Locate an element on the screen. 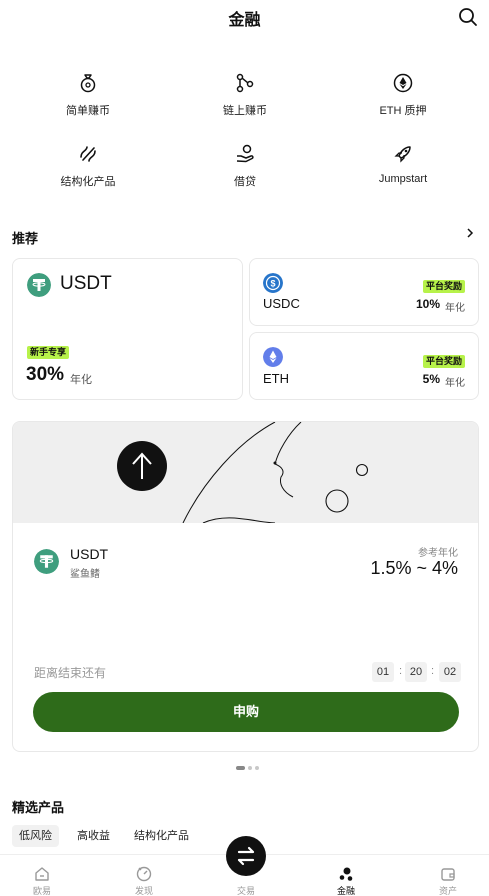 The image size is (489, 896). nav-label: 资产 is located at coordinates (447, 891).